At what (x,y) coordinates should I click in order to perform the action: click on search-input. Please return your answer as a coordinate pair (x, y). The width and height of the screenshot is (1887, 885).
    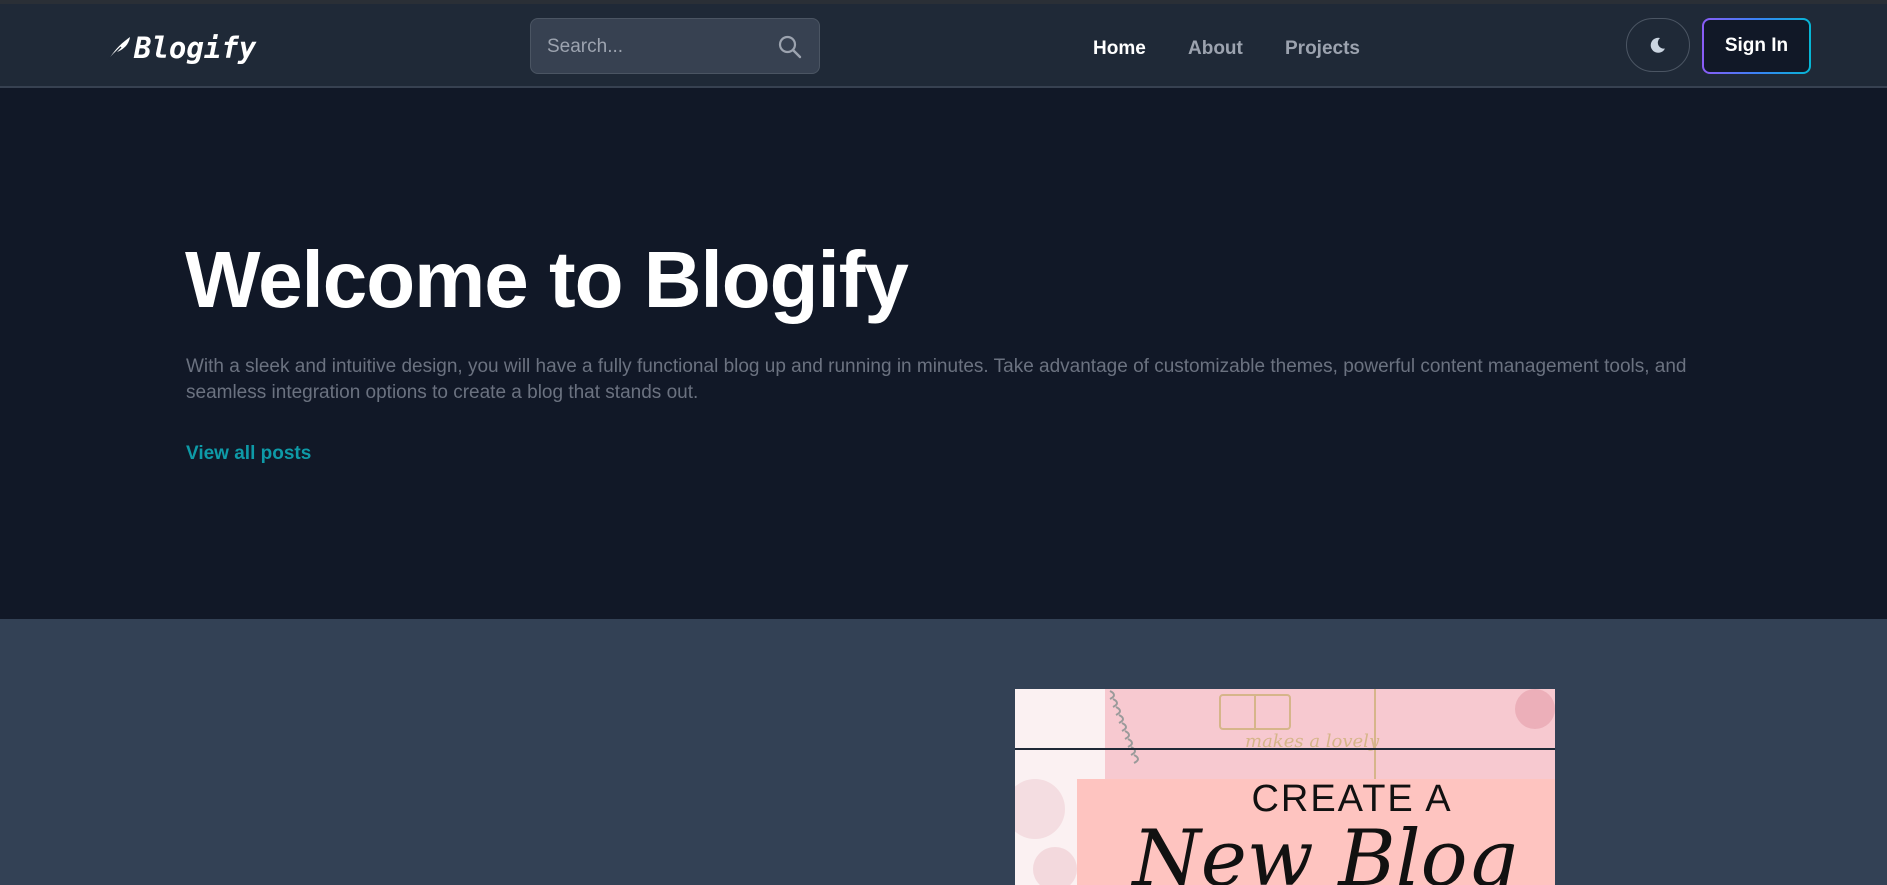
    Looking at the image, I should click on (657, 47).